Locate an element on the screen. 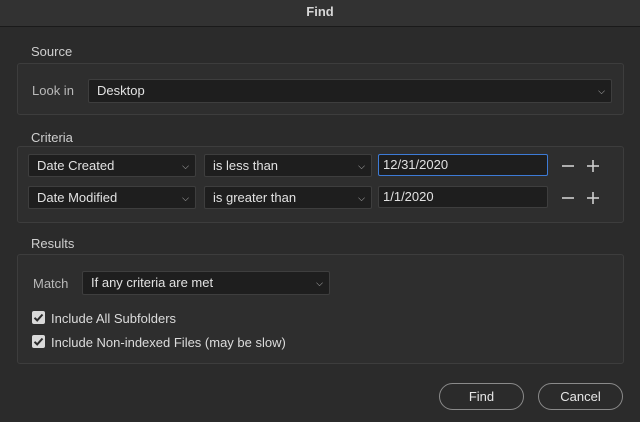  criteria-row-1-operator: is less than is located at coordinates (246, 165).